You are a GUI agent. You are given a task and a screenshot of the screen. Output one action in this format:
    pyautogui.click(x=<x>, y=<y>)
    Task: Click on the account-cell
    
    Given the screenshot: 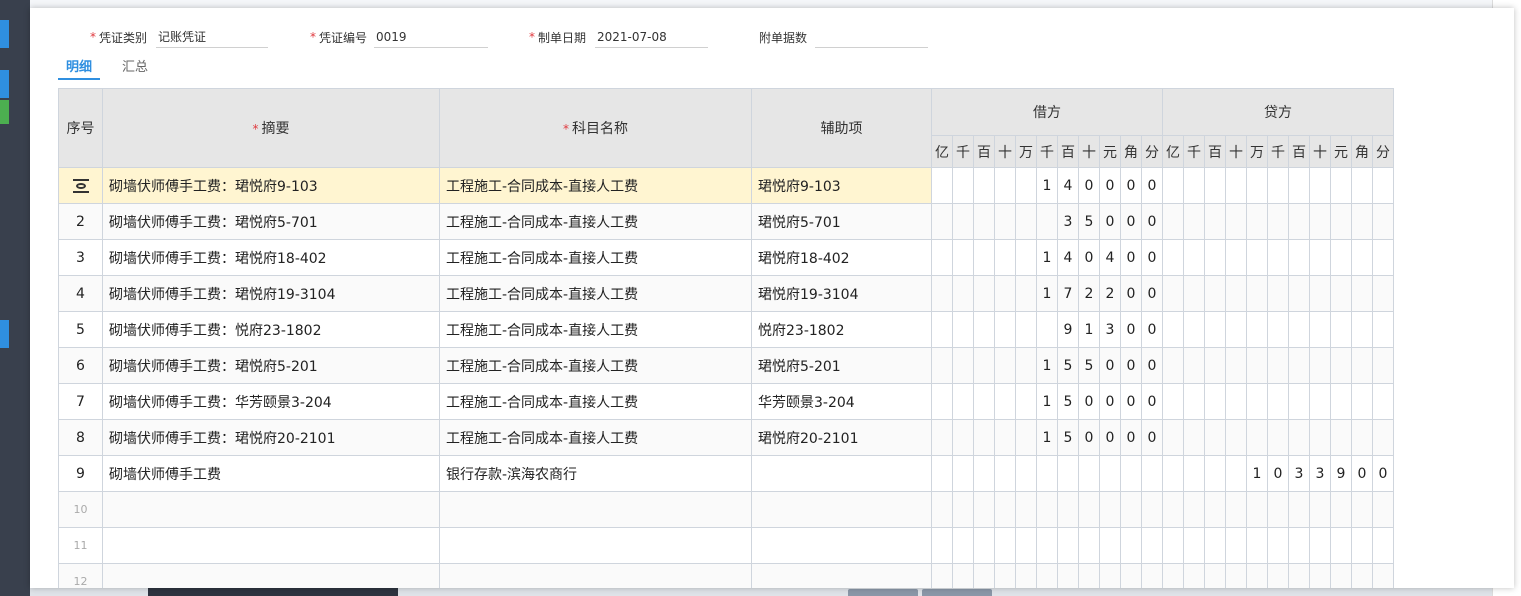 What is the action you would take?
    pyautogui.click(x=595, y=545)
    